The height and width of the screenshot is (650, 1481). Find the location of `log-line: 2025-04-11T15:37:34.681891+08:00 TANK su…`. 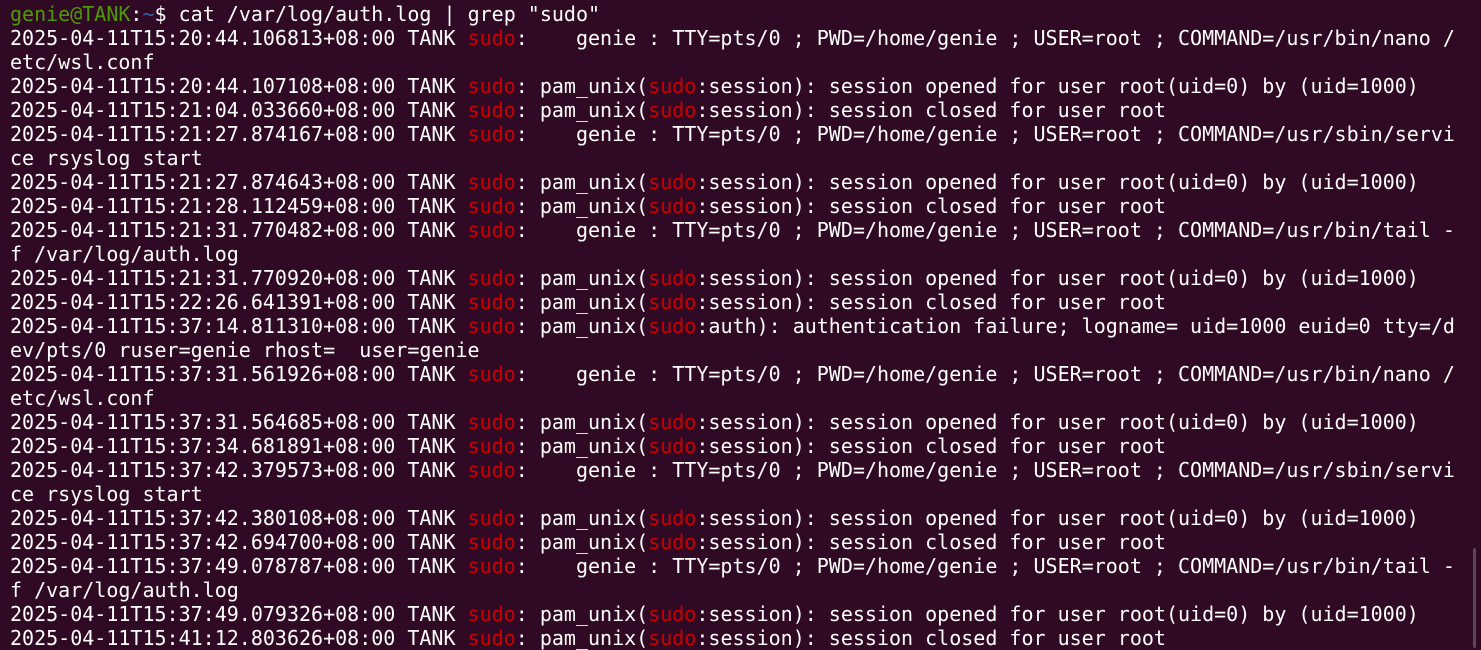

log-line: 2025-04-11T15:37:34.681891+08:00 TANK su… is located at coordinates (588, 446).